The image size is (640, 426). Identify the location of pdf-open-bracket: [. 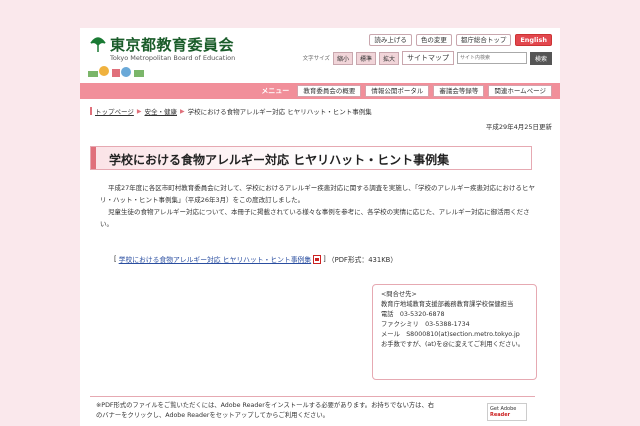
(115, 259).